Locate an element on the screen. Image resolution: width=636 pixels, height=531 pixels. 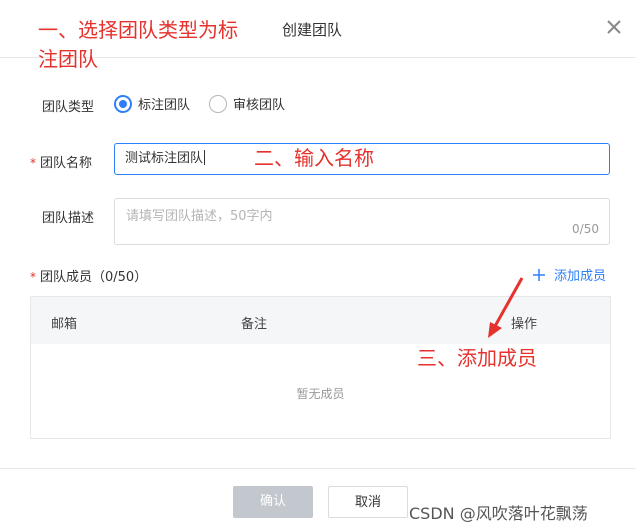
radio-annotation-team: 标注团队 is located at coordinates (152, 103).